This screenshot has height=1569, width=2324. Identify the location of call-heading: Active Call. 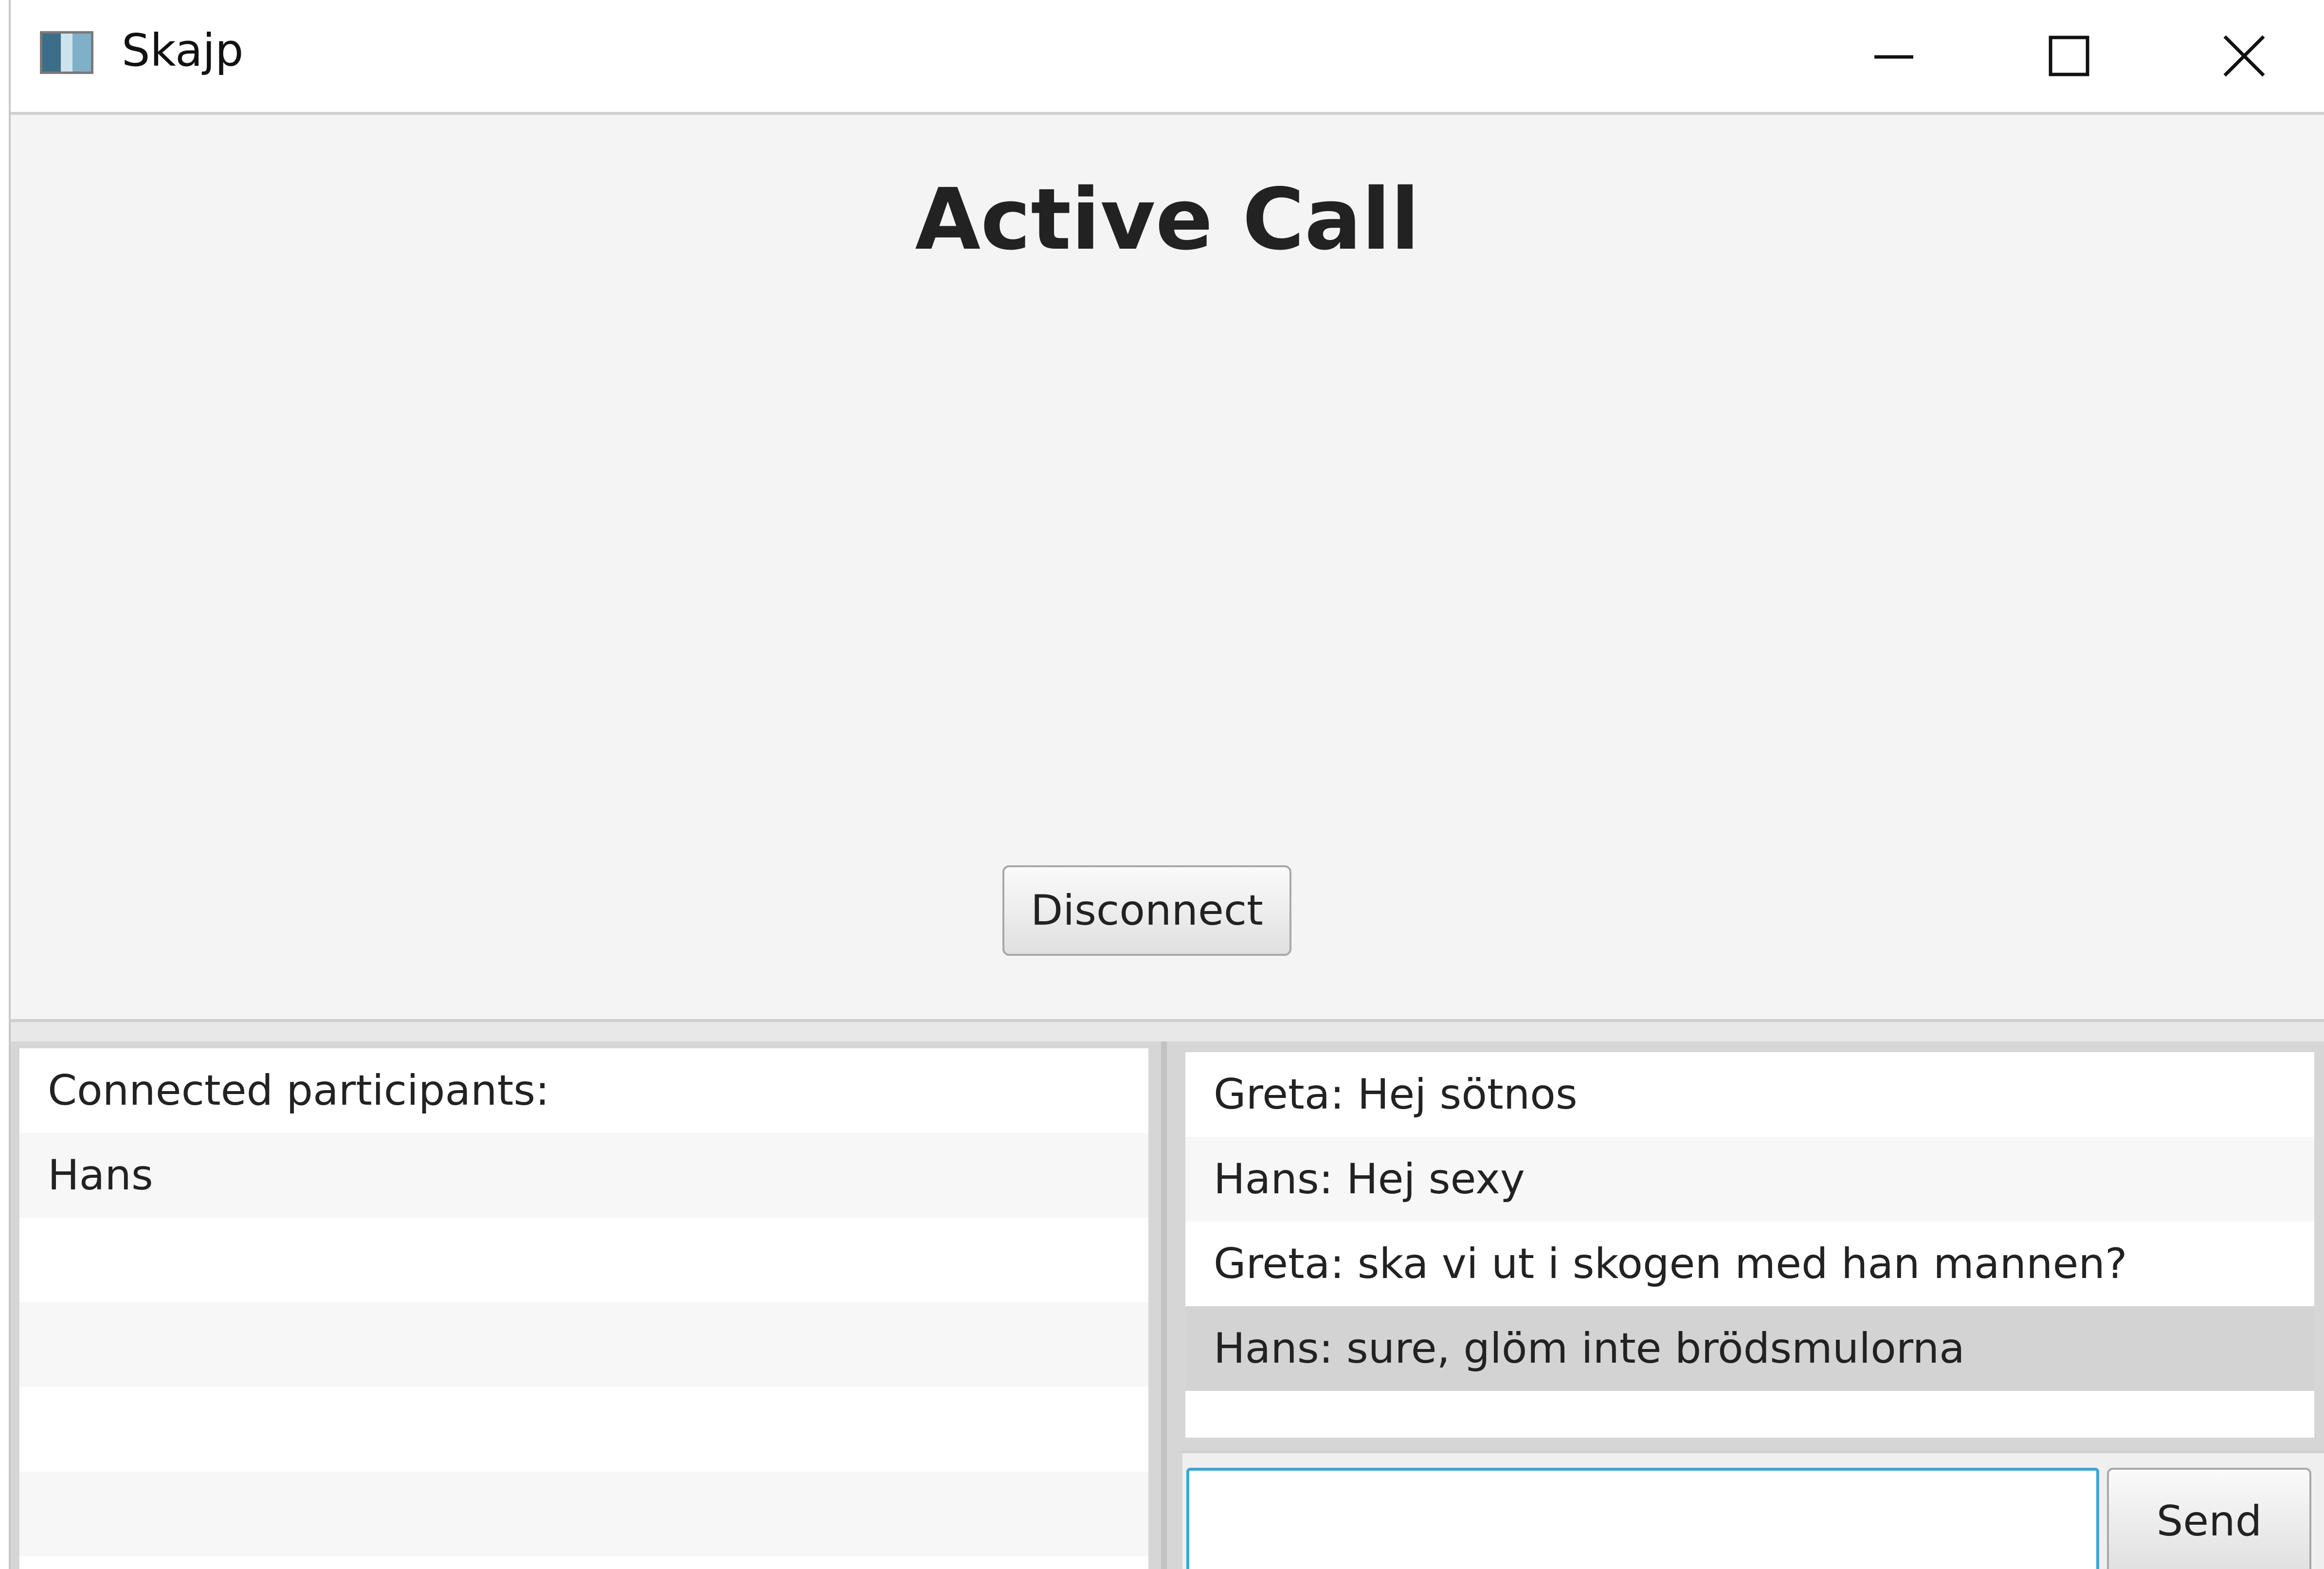
(1167, 219).